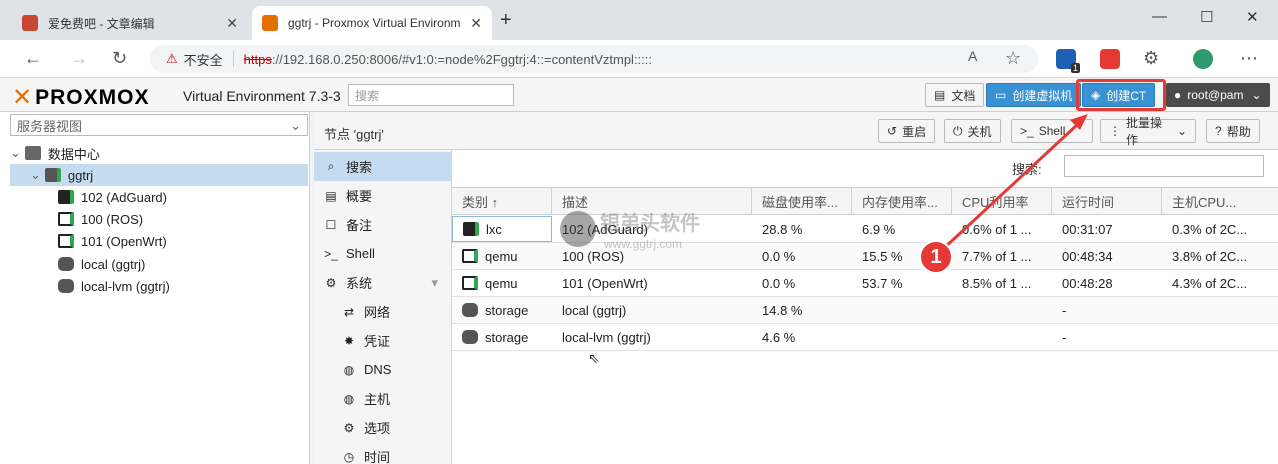 Image resolution: width=1278 pixels, height=464 pixels. What do you see at coordinates (865, 337) in the screenshot?
I see `table-row: storage local-lvm (ggtrj) 4.6 % -` at bounding box center [865, 337].